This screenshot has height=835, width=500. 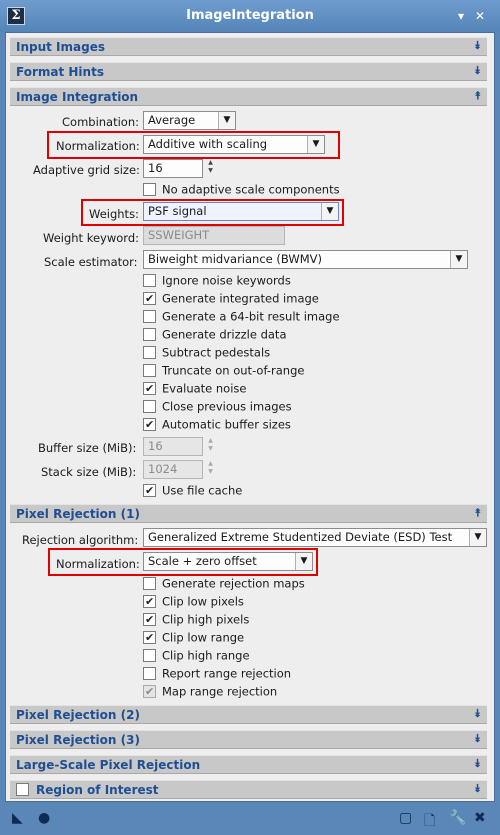 I want to click on section-title: Pixel Rejection (1), so click(x=78, y=514).